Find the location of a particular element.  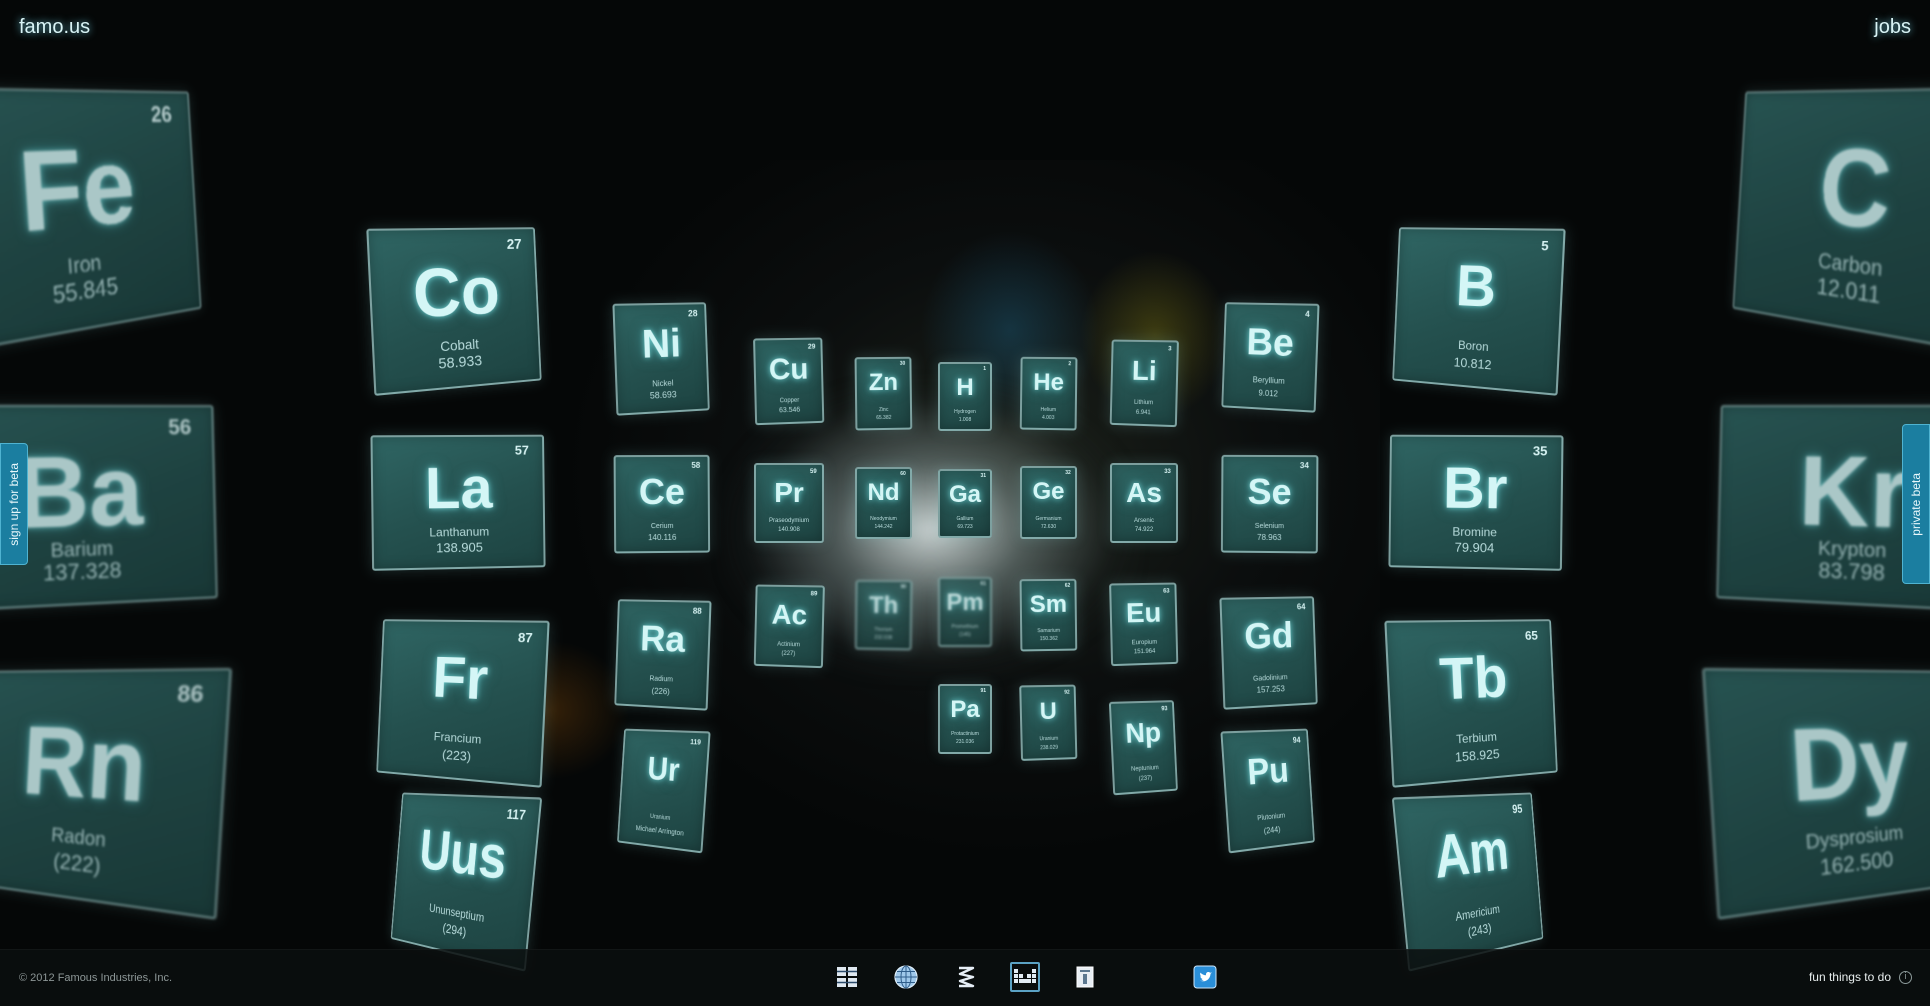

element-weight: 140.908 is located at coordinates (789, 530).